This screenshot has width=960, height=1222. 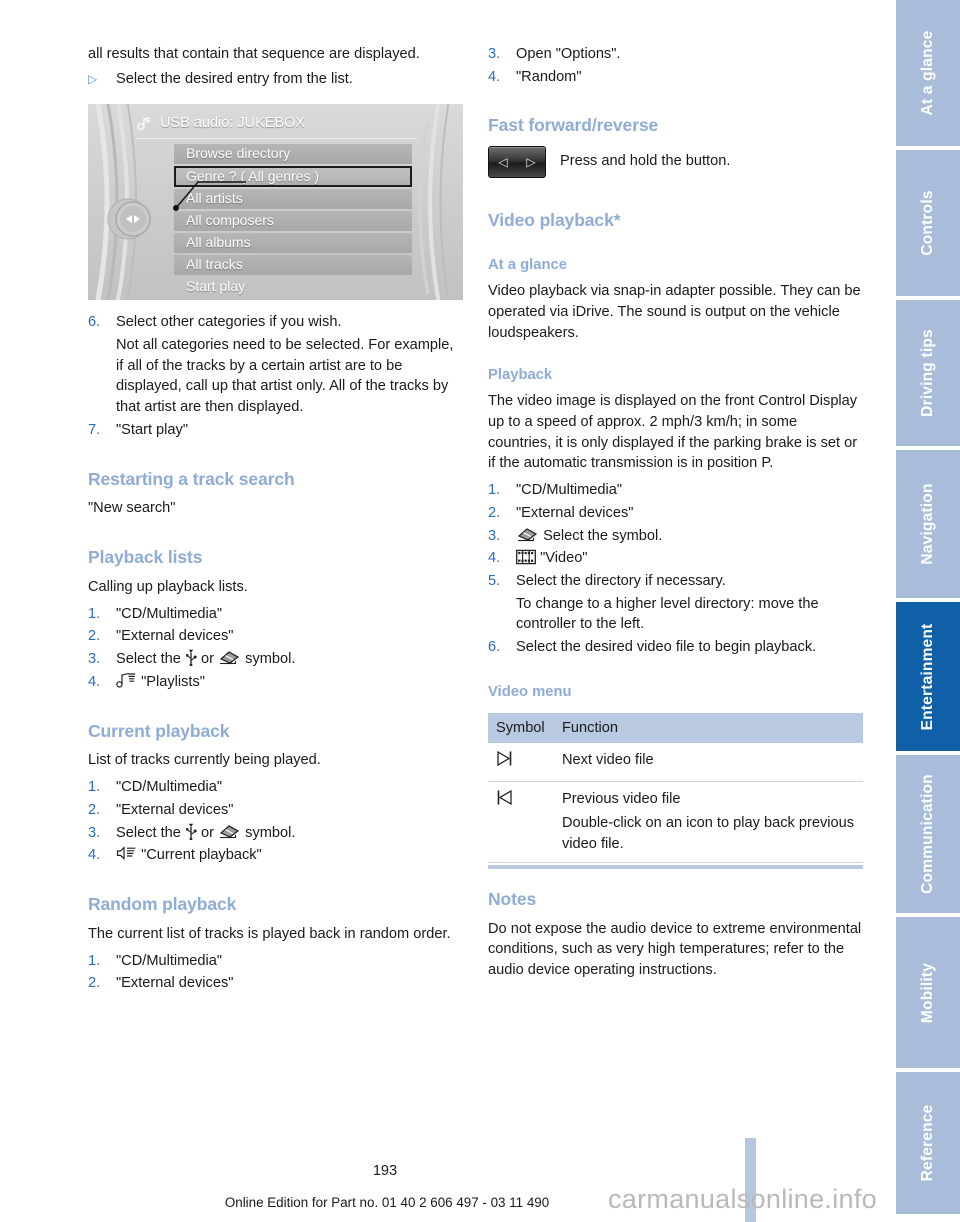 What do you see at coordinates (145, 557) in the screenshot?
I see `heading-playback-lists: Playback lists` at bounding box center [145, 557].